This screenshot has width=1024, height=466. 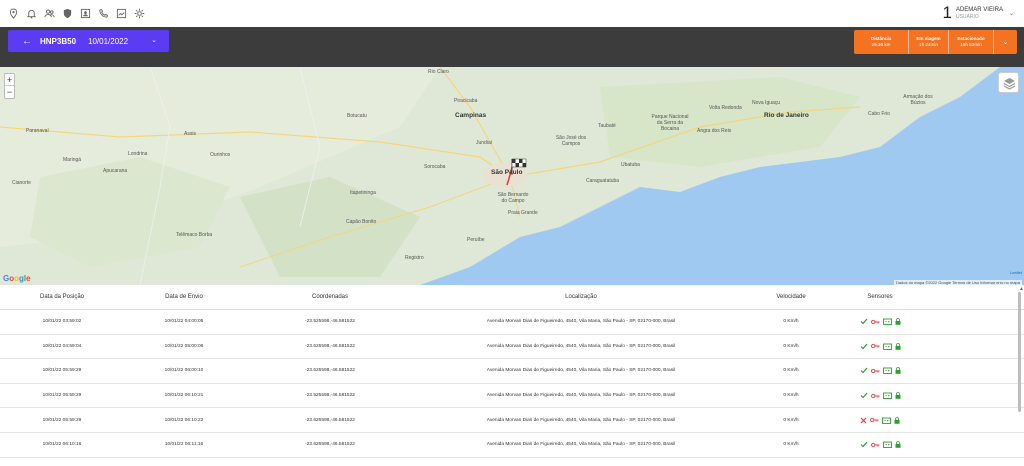 What do you see at coordinates (330, 297) in the screenshot?
I see `col-coordinates: Coordenadas` at bounding box center [330, 297].